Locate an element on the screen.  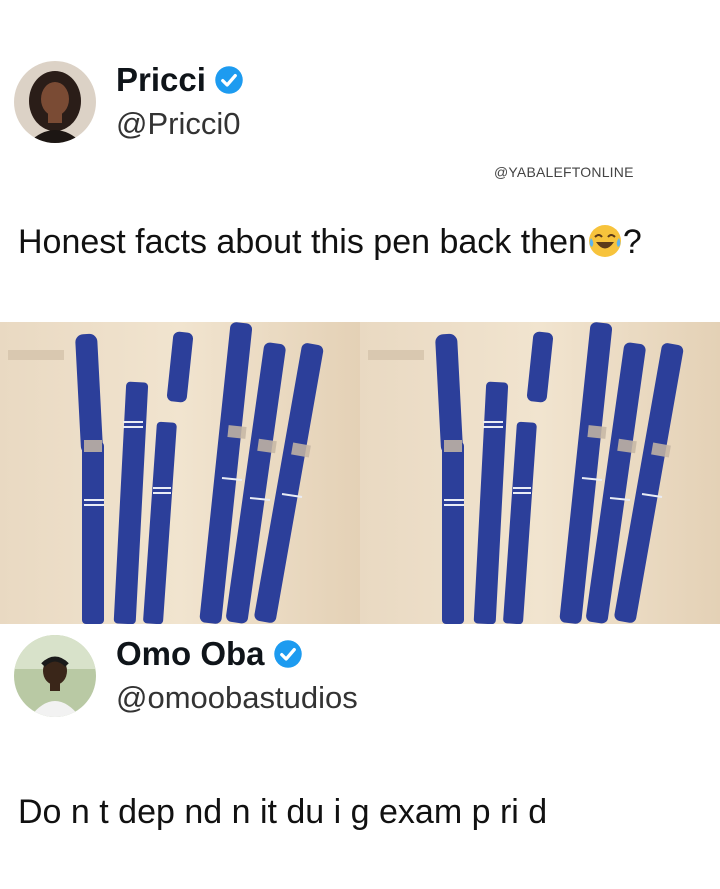
tweet1-handle: @Pricci0 is located at coordinates (180, 124).